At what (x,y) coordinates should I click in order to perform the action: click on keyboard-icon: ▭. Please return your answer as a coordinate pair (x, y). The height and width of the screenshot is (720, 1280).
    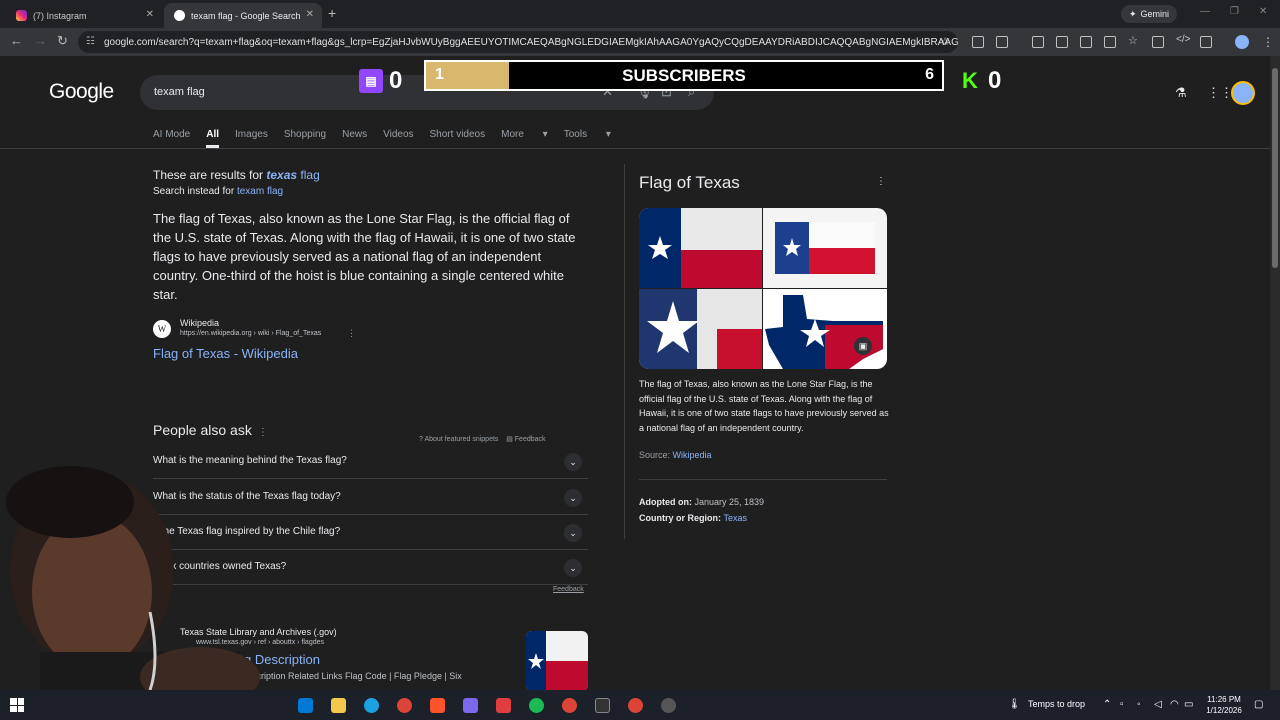
    Looking at the image, I should click on (1188, 704).